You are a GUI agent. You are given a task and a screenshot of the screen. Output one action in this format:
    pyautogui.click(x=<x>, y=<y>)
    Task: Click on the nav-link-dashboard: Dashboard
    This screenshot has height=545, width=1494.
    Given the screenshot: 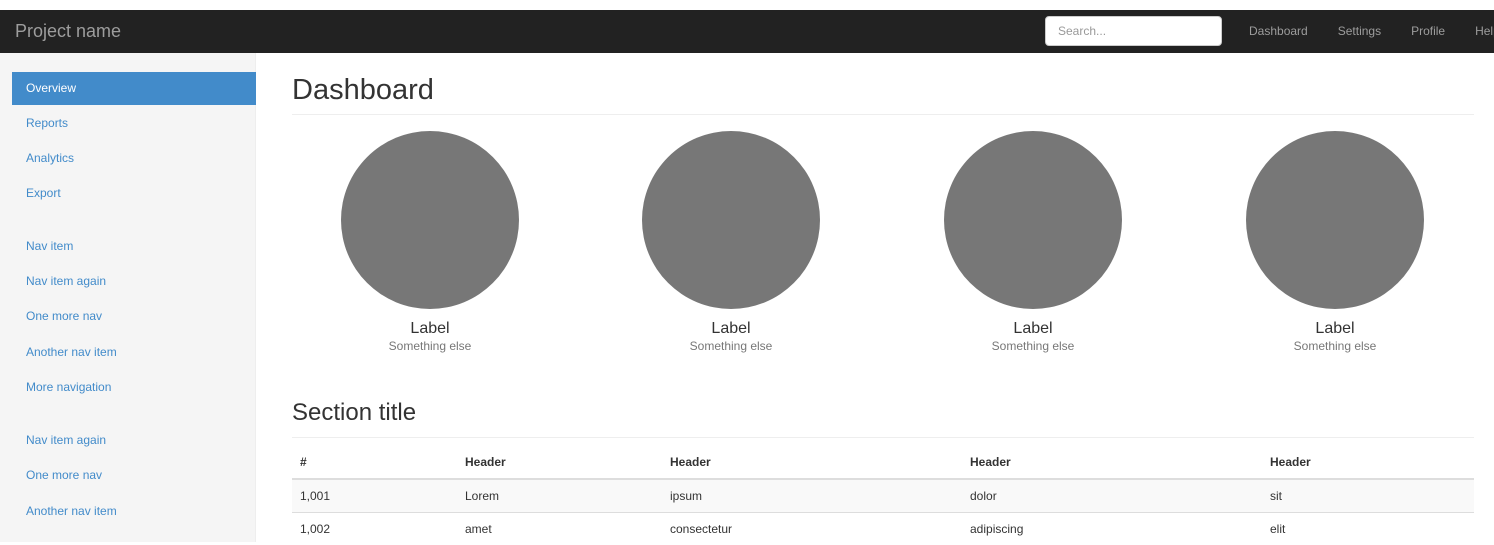 What is the action you would take?
    pyautogui.click(x=1278, y=31)
    